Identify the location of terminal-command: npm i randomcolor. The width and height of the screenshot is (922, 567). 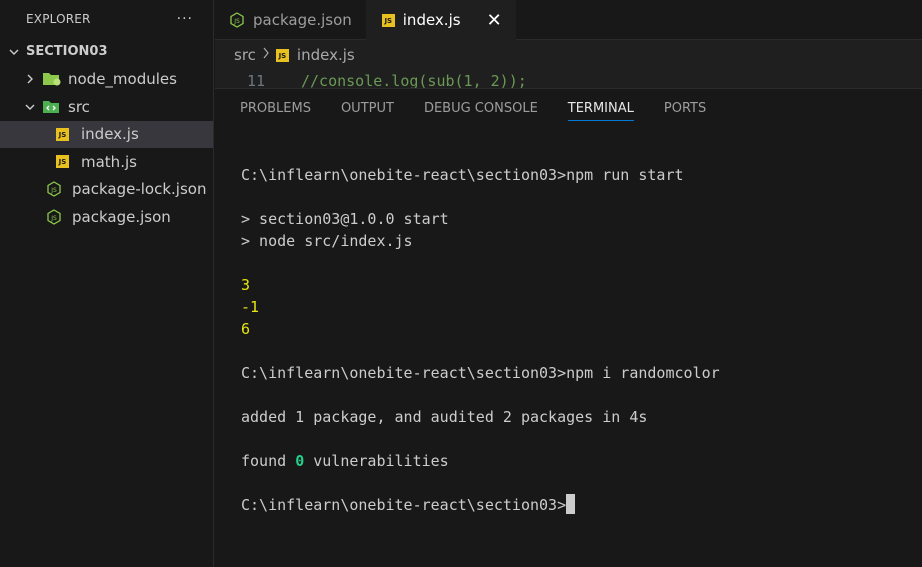
(643, 373).